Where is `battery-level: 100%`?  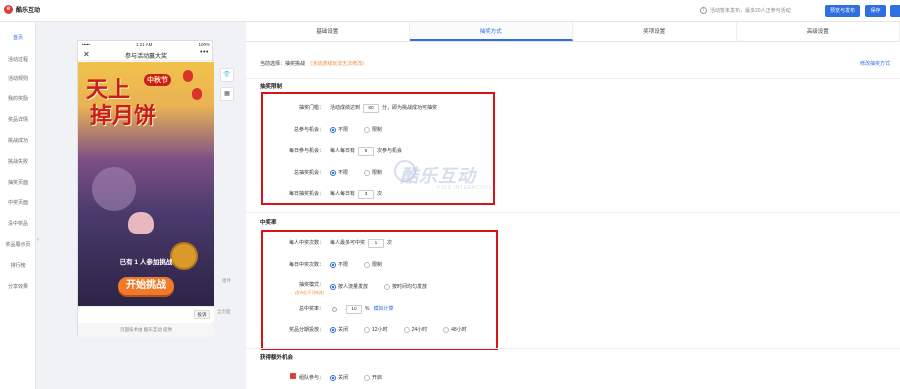
battery-level: 100% is located at coordinates (204, 44).